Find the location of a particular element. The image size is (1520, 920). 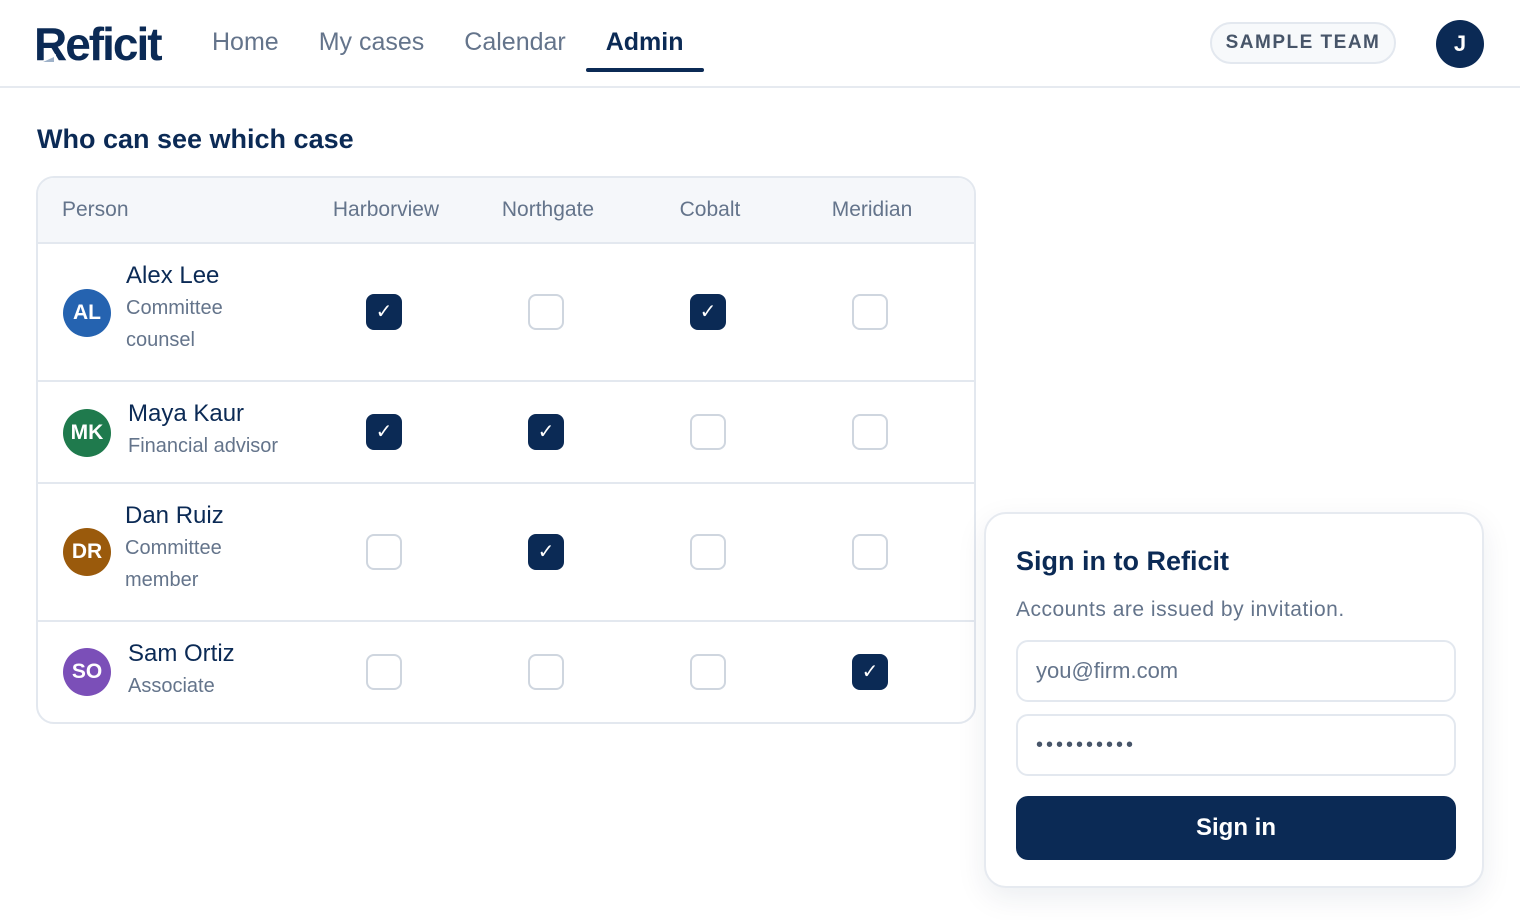

column-header-meridian: Meridian is located at coordinates (872, 209).